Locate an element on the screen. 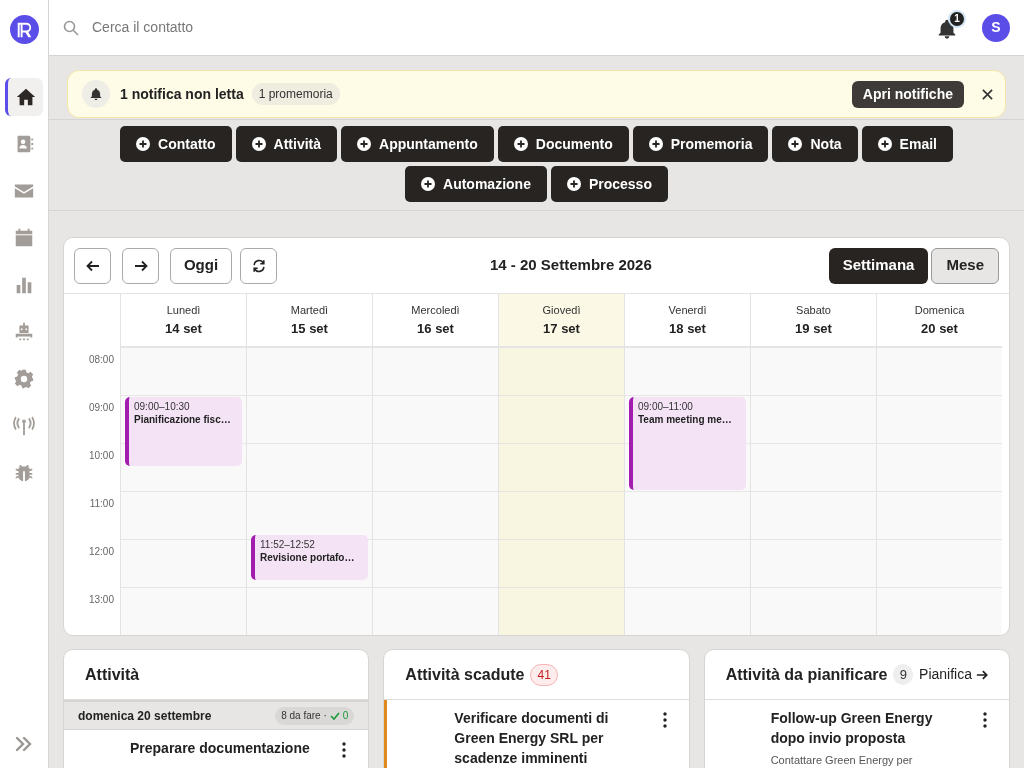 Image resolution: width=1024 pixels, height=768 pixels. banner-title: 1 notifica non letta is located at coordinates (182, 94).